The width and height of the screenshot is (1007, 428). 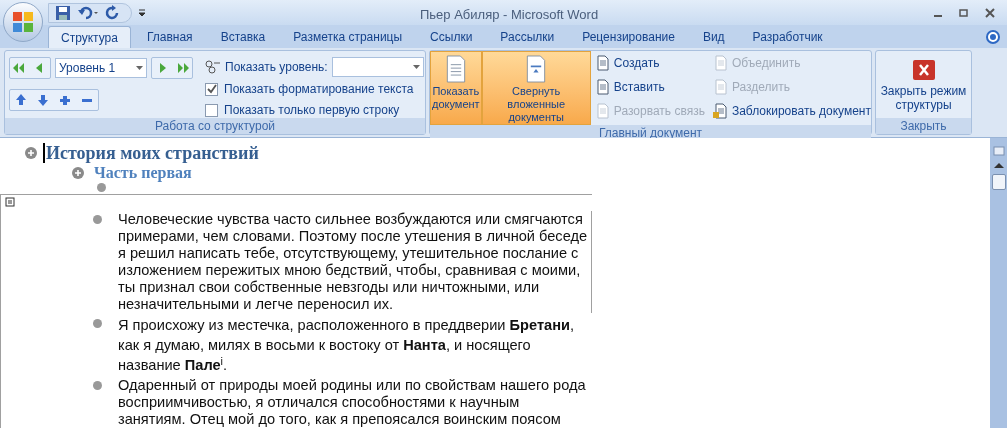 I want to click on group-label: Закрыть, so click(x=923, y=126).